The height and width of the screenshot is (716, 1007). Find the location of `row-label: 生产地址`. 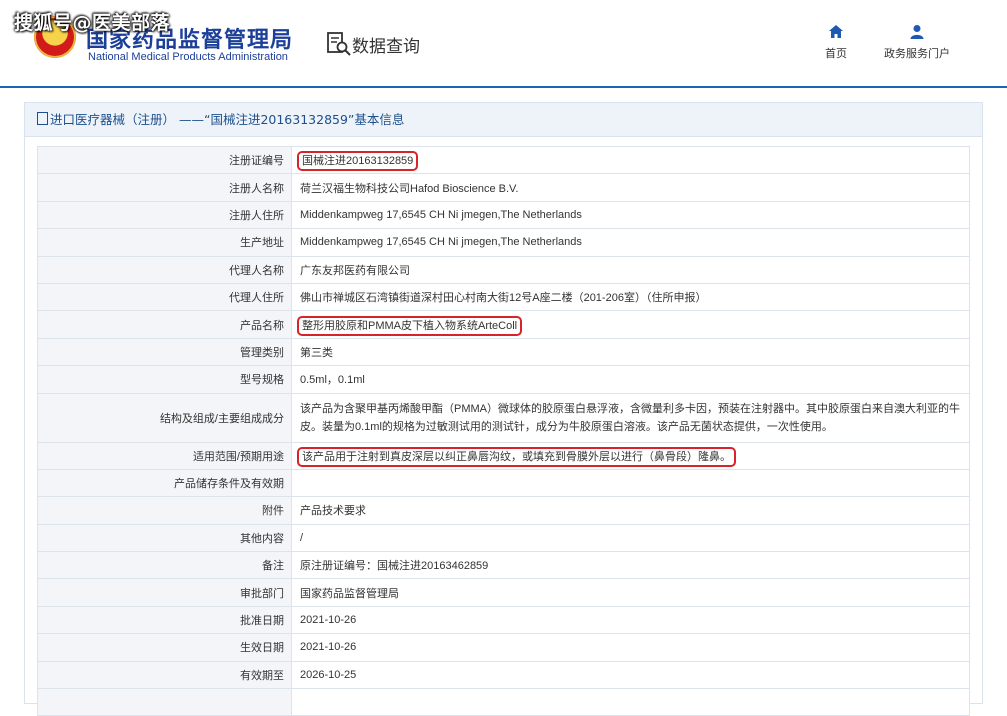

row-label: 生产地址 is located at coordinates (164, 242).